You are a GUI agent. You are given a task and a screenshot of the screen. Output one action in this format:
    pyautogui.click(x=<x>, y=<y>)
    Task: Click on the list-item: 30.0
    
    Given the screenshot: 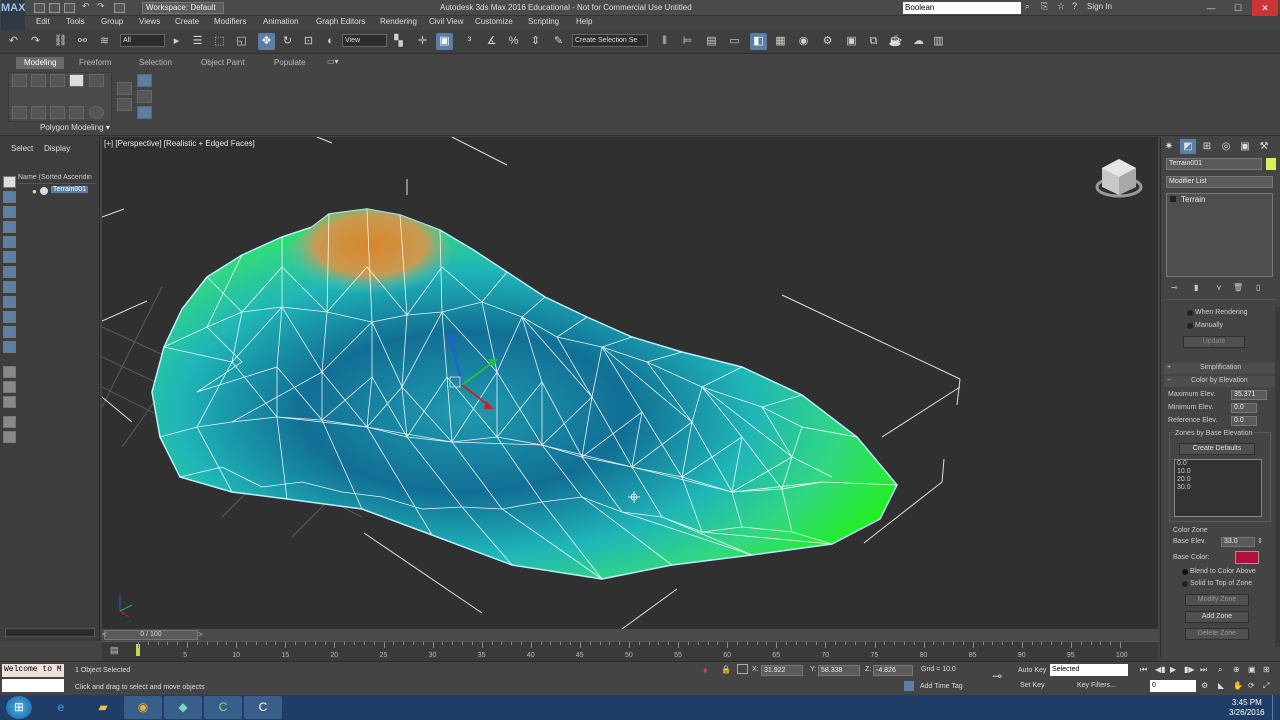 What is the action you would take?
    pyautogui.click(x=1218, y=488)
    